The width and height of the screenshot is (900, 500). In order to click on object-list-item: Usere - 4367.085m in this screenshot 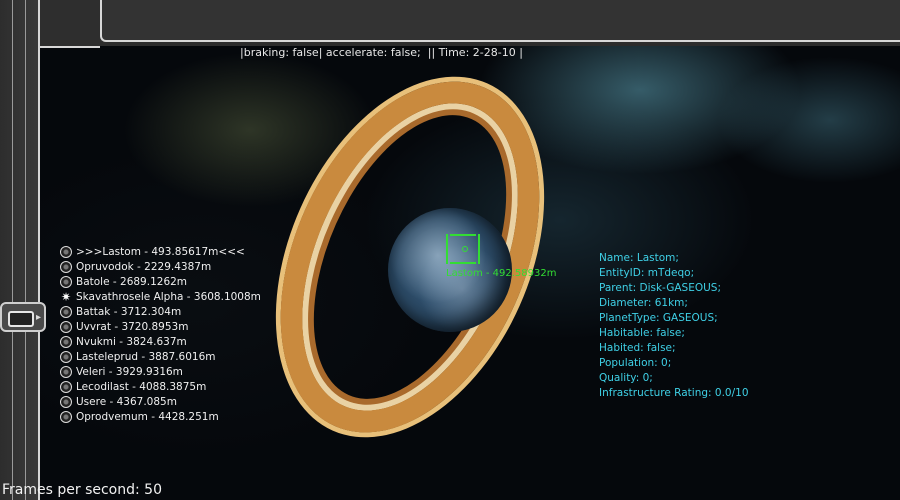, I will do `click(160, 401)`.